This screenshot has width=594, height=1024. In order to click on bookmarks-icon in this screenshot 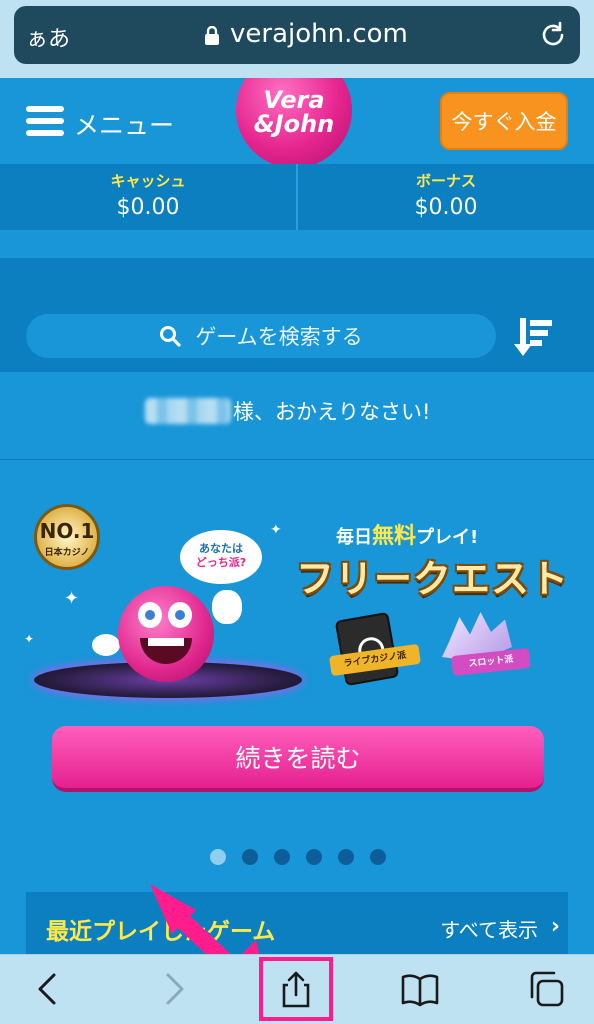, I will do `click(420, 989)`.